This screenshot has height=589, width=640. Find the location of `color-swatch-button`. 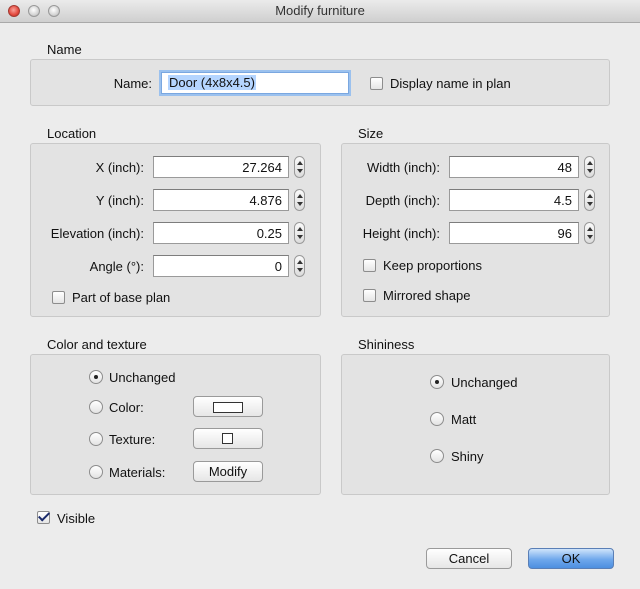

color-swatch-button is located at coordinates (228, 406).